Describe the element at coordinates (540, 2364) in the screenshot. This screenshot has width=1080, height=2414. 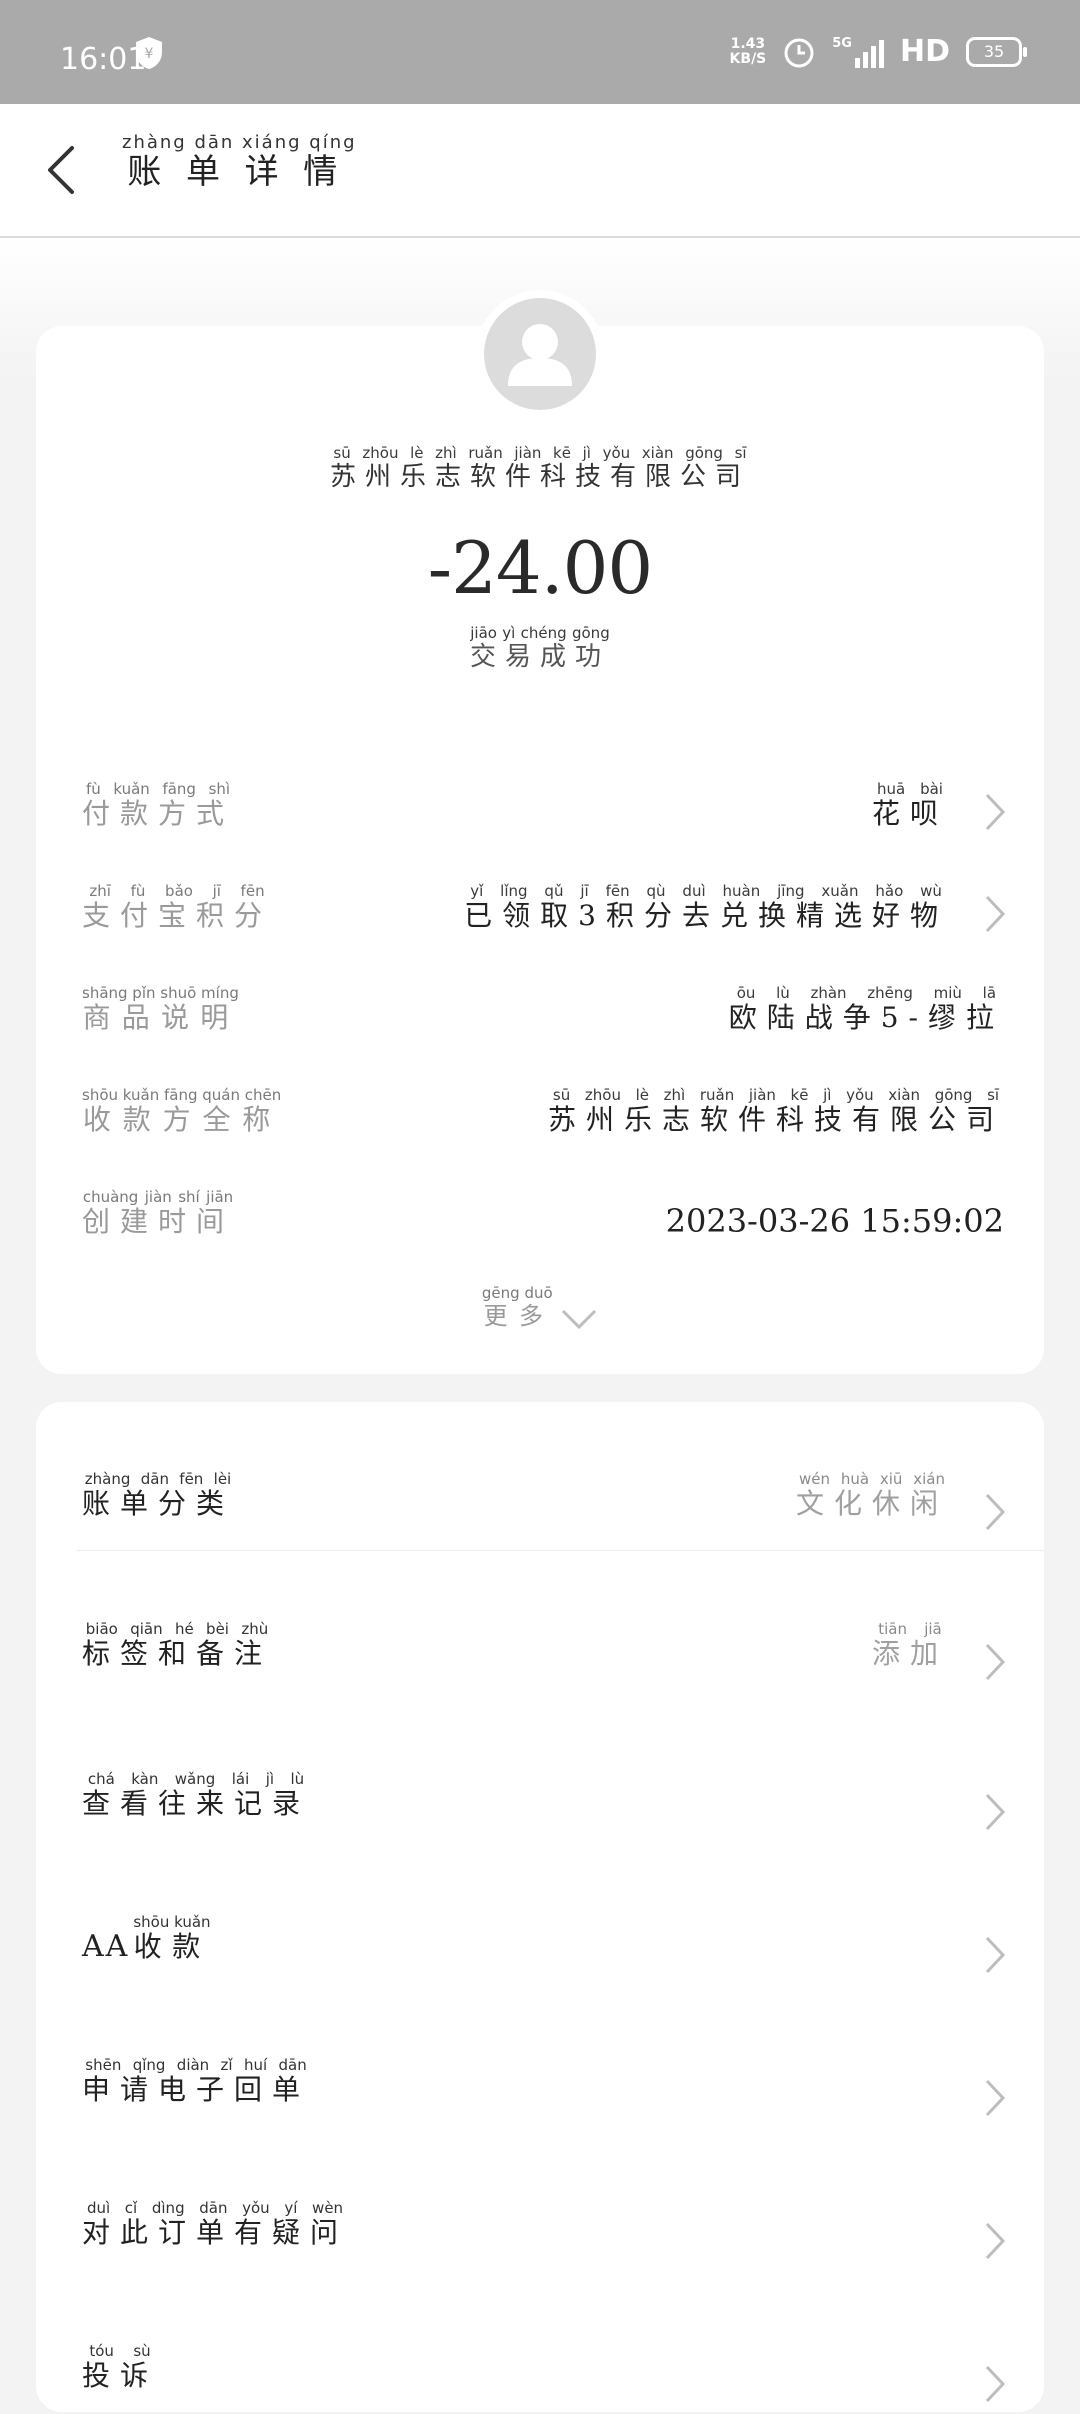
I see `complaint-row: 投诉tóu sù` at that location.